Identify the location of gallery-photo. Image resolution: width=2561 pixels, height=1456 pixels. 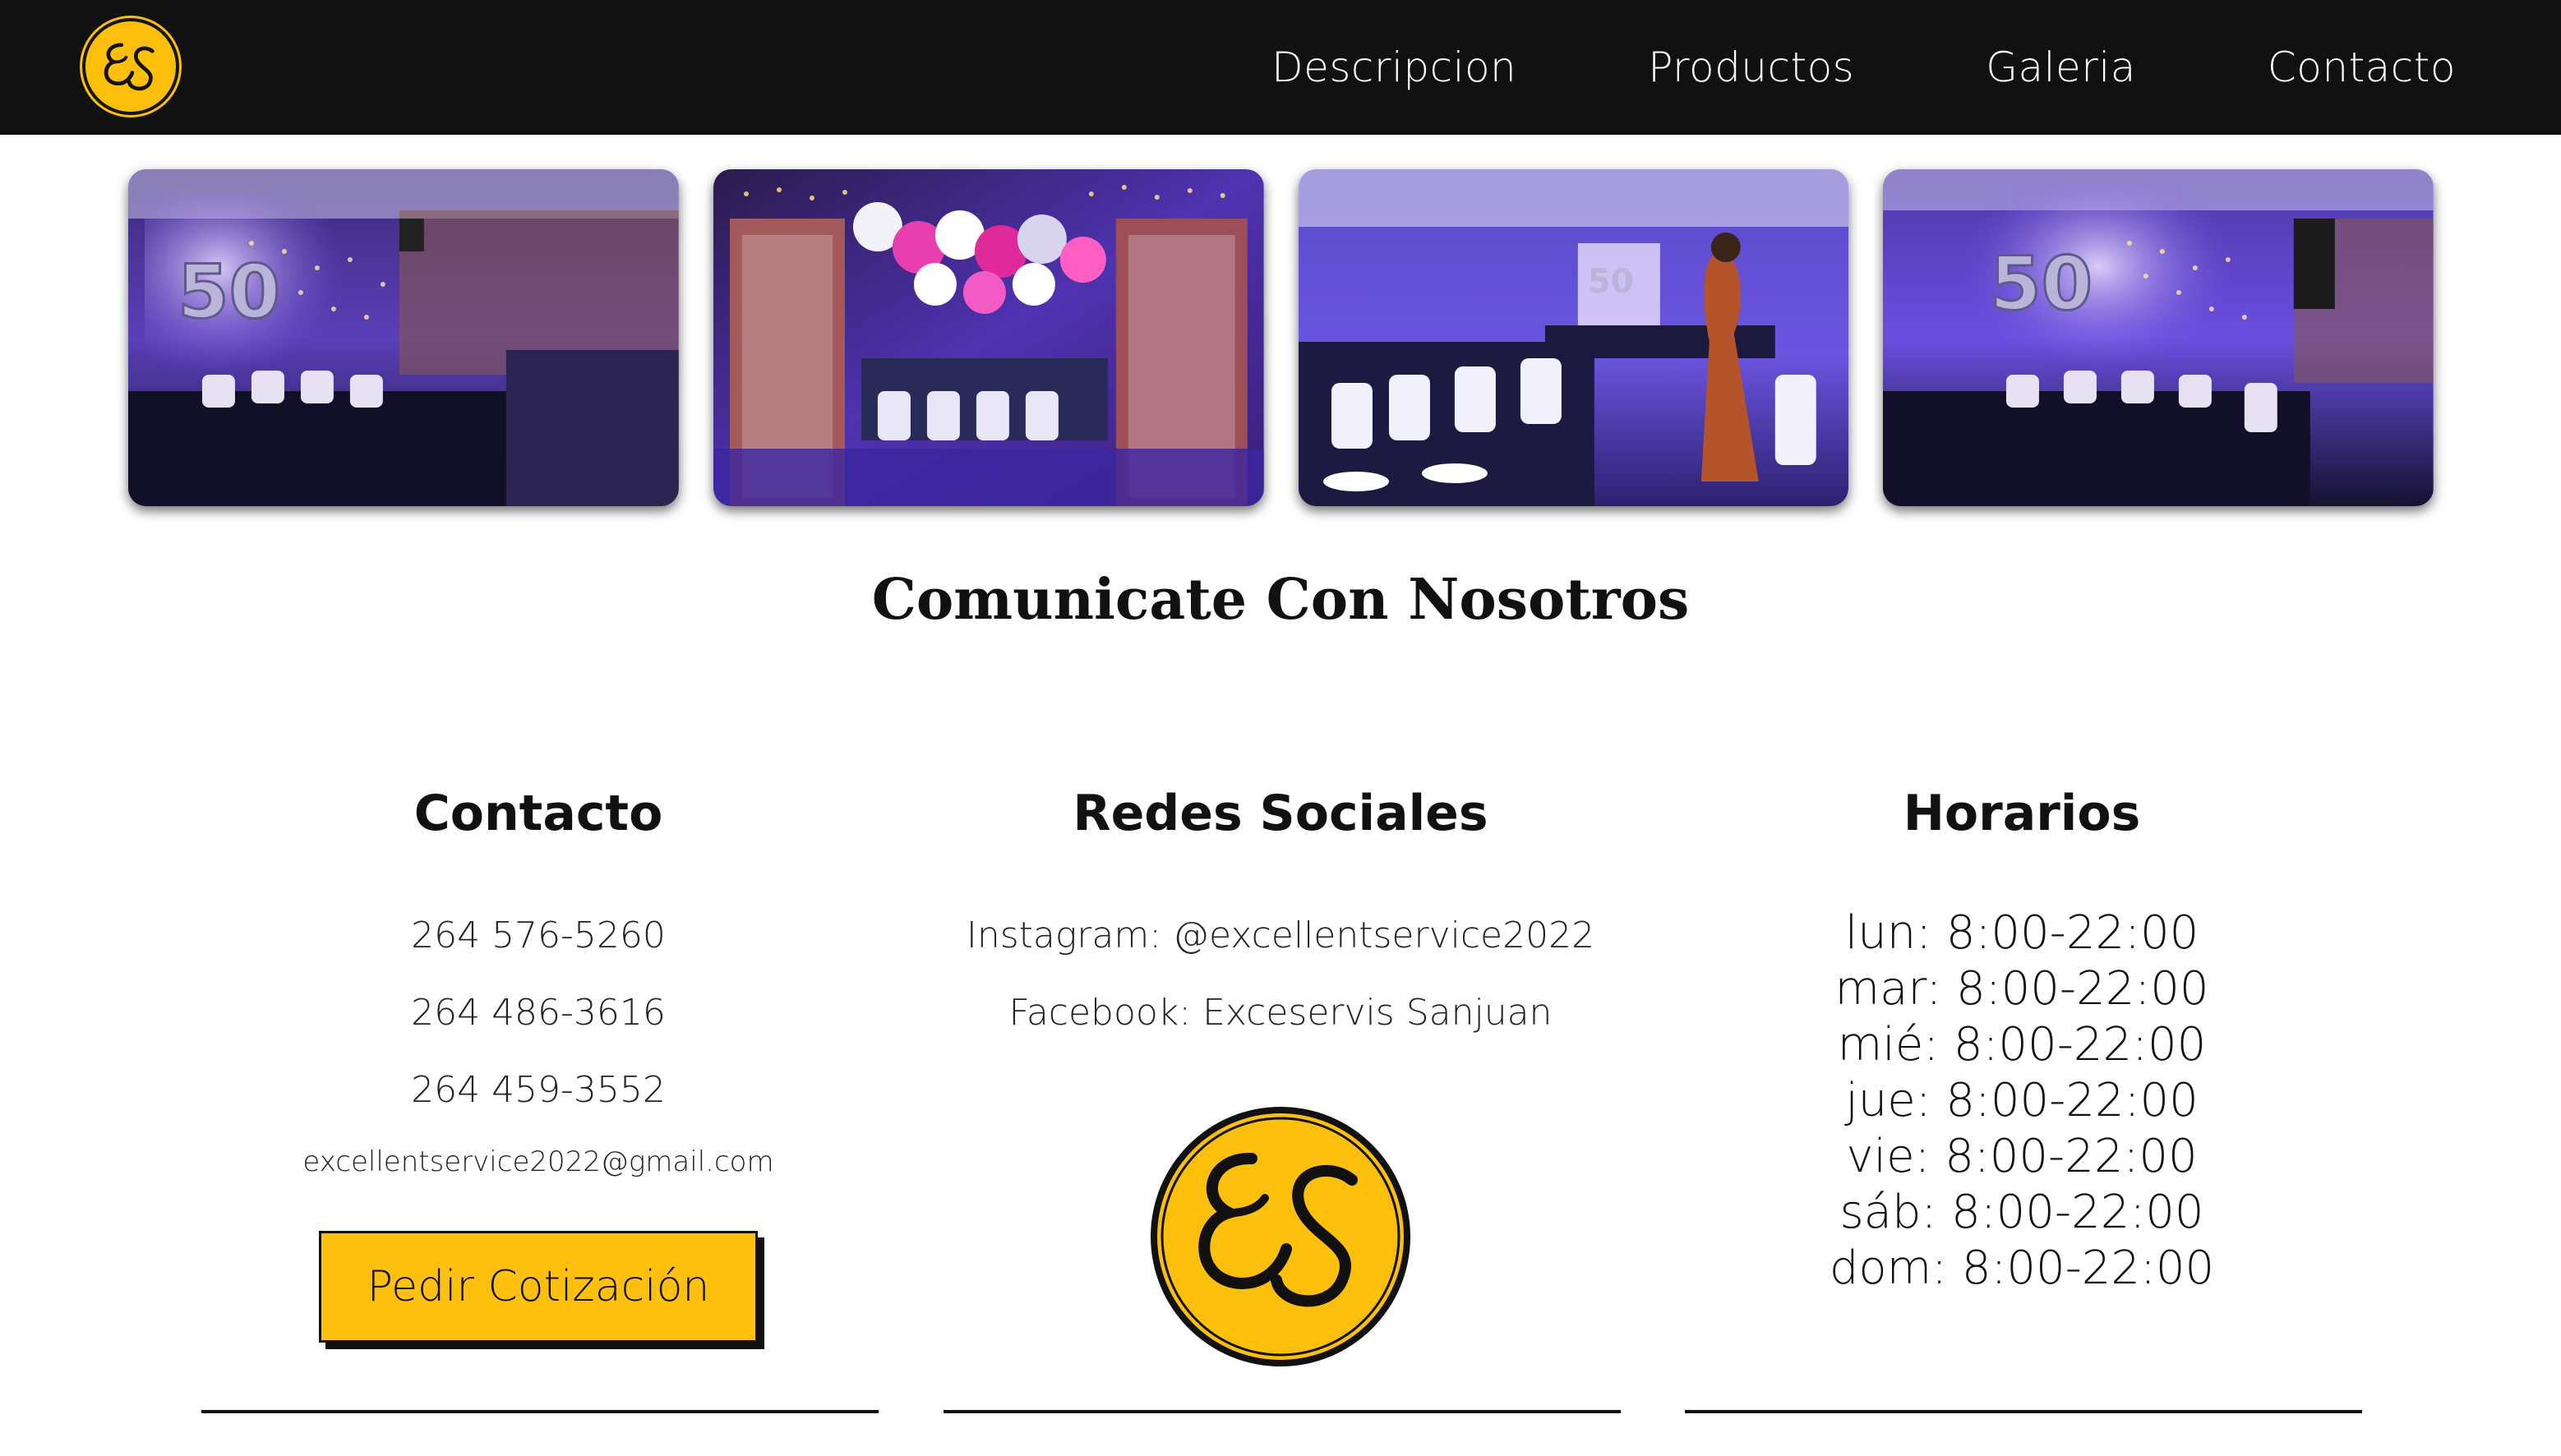
(988, 337).